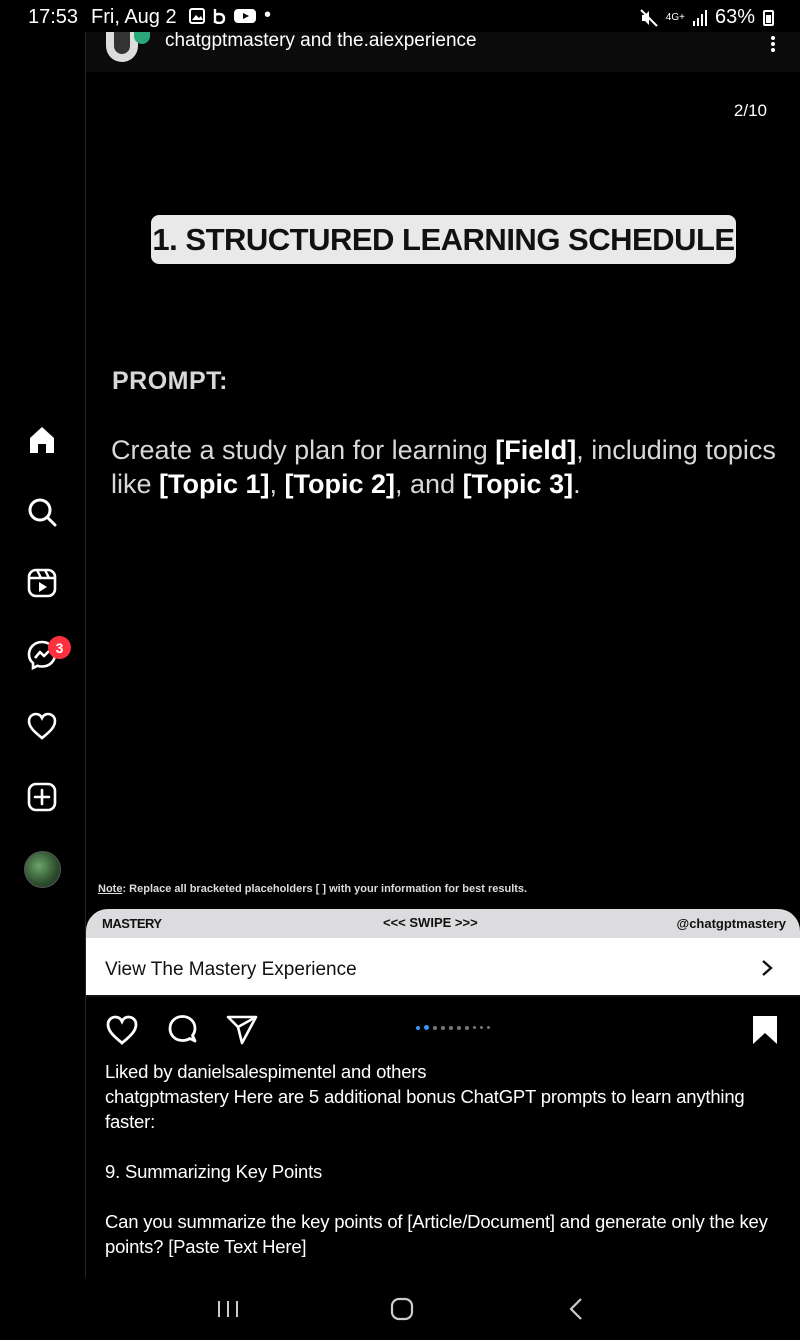  I want to click on status-right: 4G+ 63%, so click(707, 17).